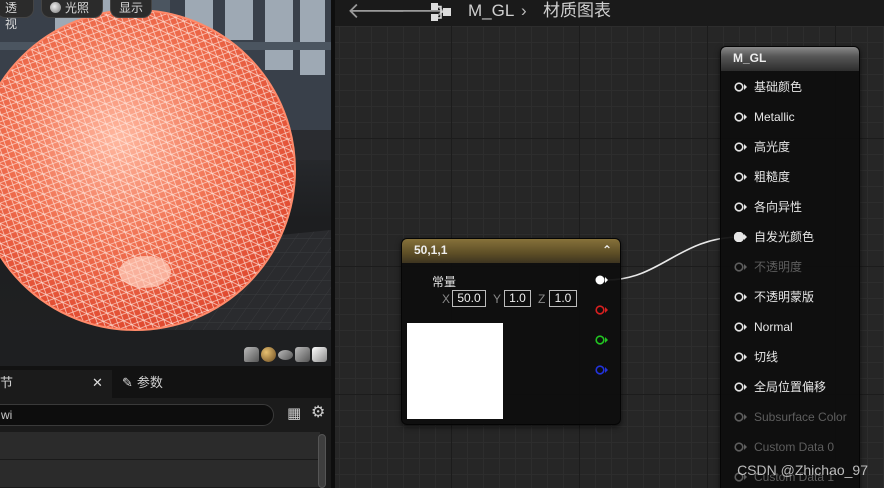  I want to click on pencil-icon: ✎, so click(127, 382).